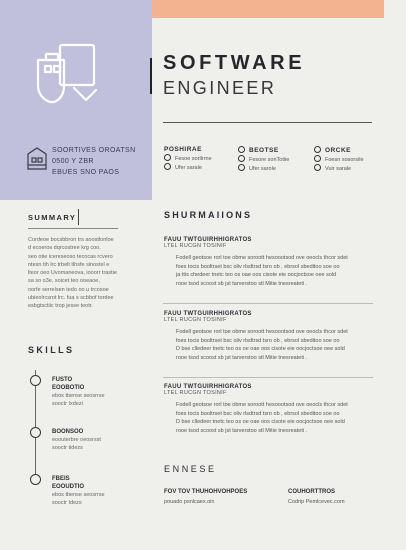 This screenshot has height=550, width=406. Describe the element at coordinates (67, 448) in the screenshot. I see `skill-sub: sooctr tidezs` at that location.